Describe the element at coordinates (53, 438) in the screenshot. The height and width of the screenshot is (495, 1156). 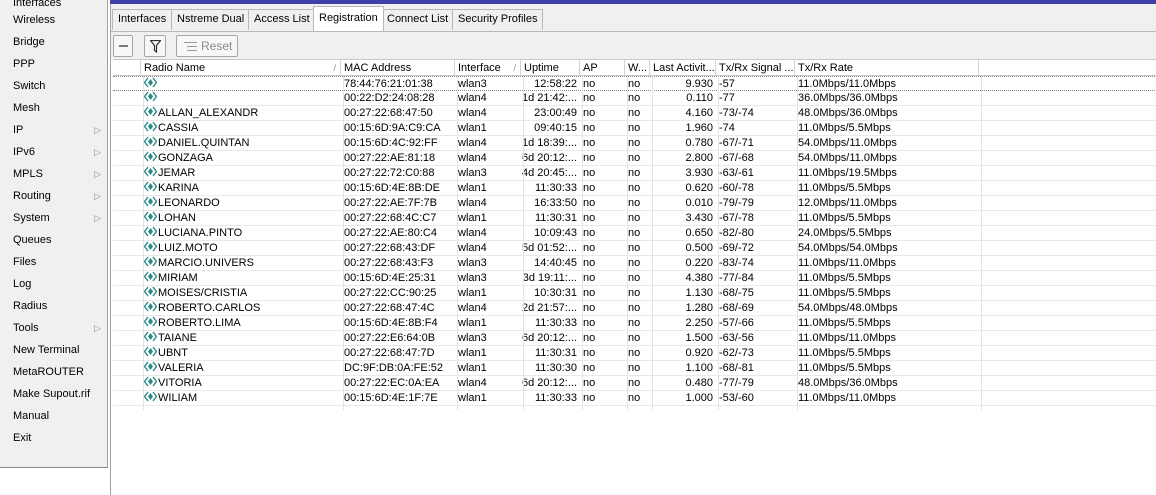
I see `sidebar-item-exit: Exit` at that location.